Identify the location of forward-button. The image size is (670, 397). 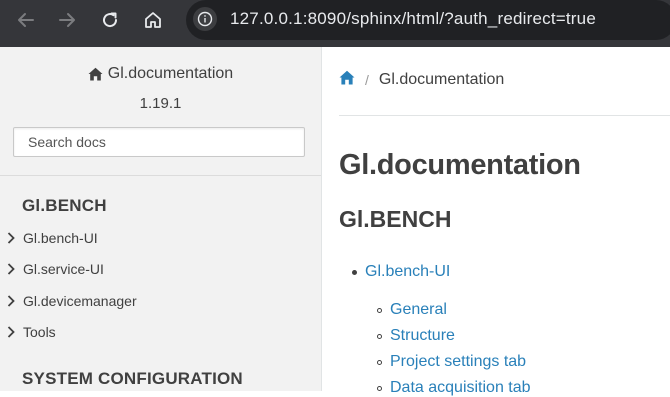
(67, 20).